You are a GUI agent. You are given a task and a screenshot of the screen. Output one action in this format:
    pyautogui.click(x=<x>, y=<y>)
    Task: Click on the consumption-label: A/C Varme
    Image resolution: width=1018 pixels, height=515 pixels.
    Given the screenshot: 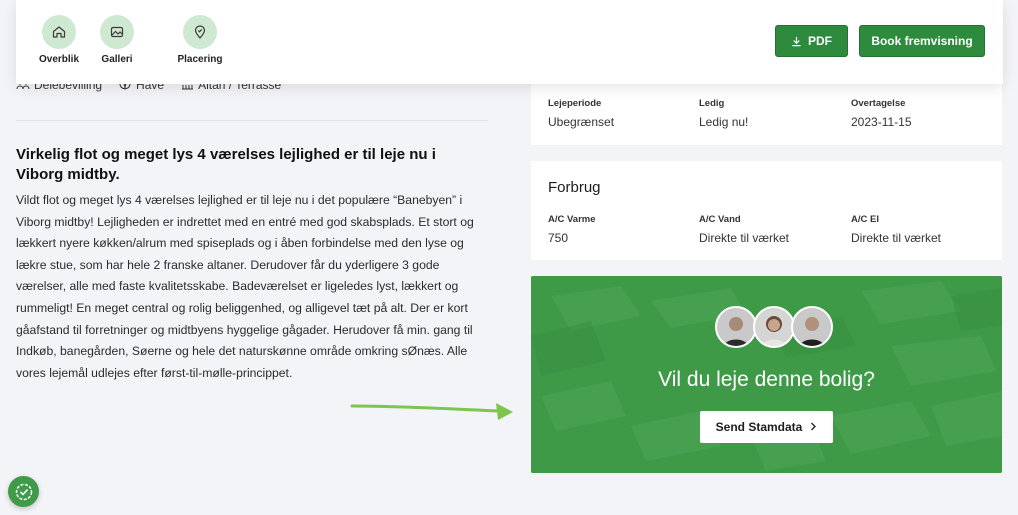 What is the action you would take?
    pyautogui.click(x=572, y=219)
    